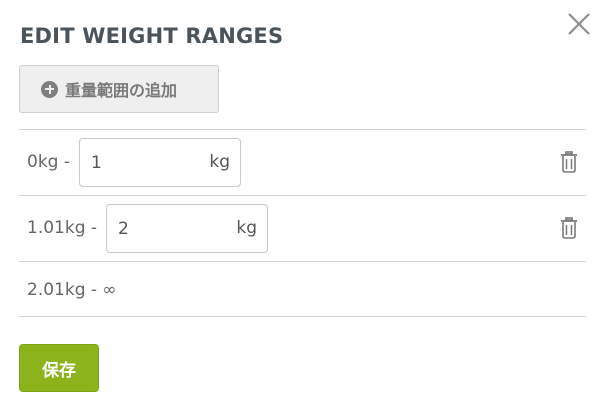 This screenshot has width=602, height=401. Describe the element at coordinates (167, 228) in the screenshot. I see `range-2-weight-input` at that location.